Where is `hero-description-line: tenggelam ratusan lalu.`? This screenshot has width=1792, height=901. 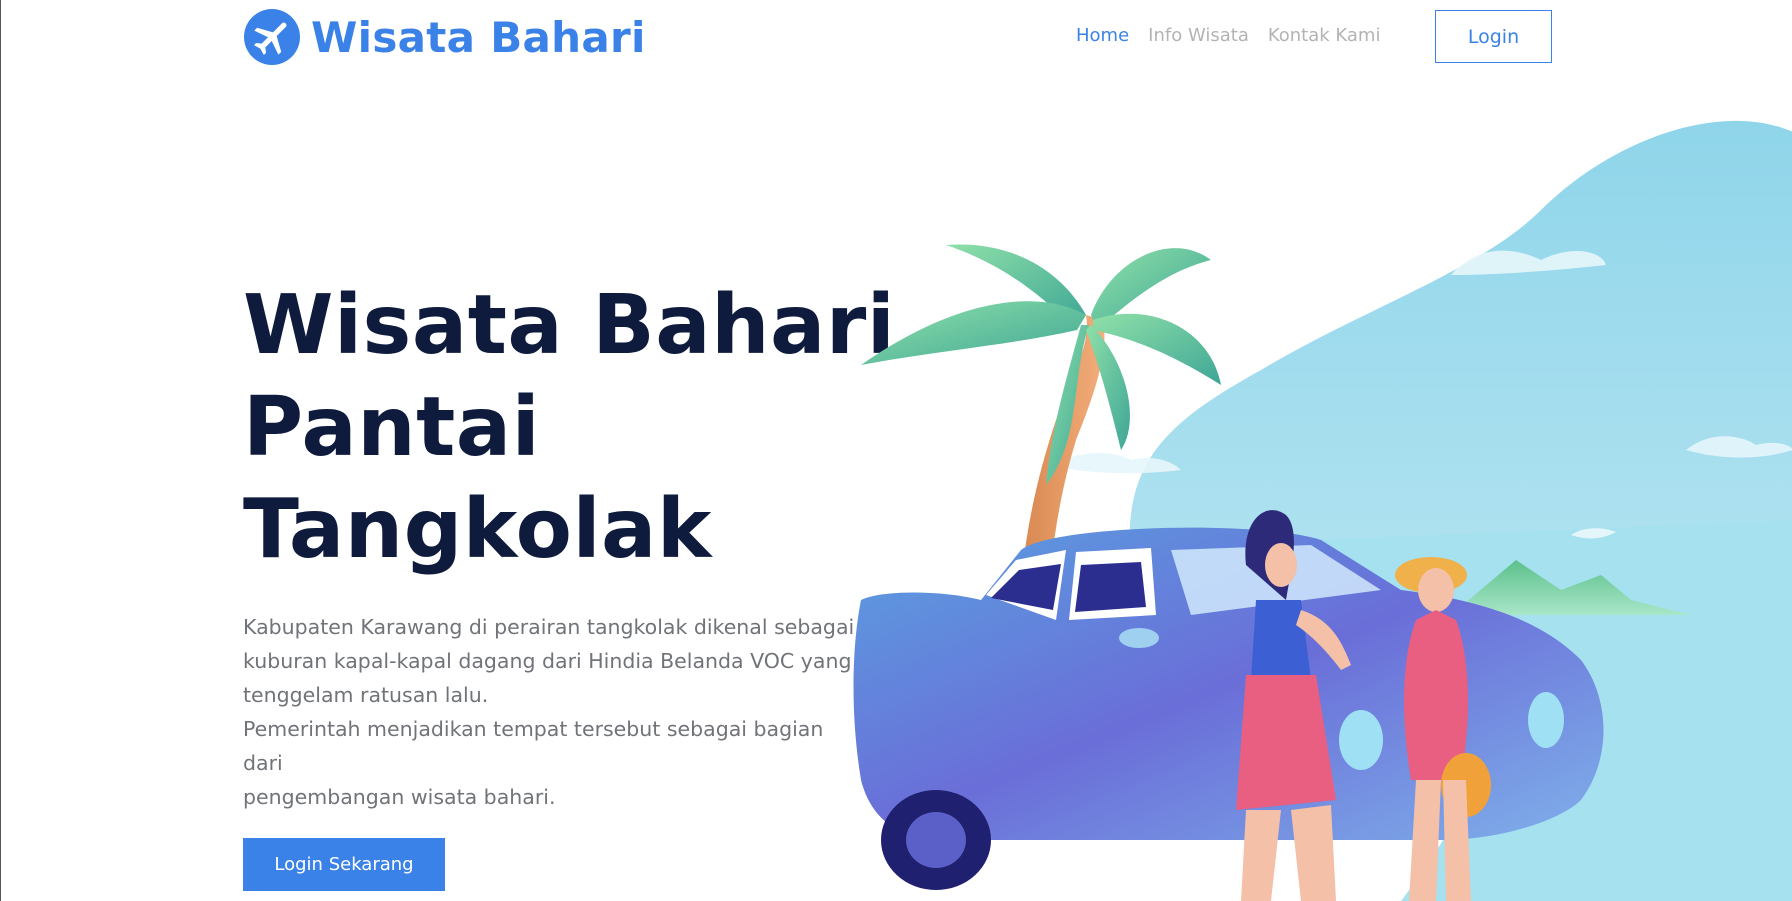 hero-description-line: tenggelam ratusan lalu. is located at coordinates (366, 695).